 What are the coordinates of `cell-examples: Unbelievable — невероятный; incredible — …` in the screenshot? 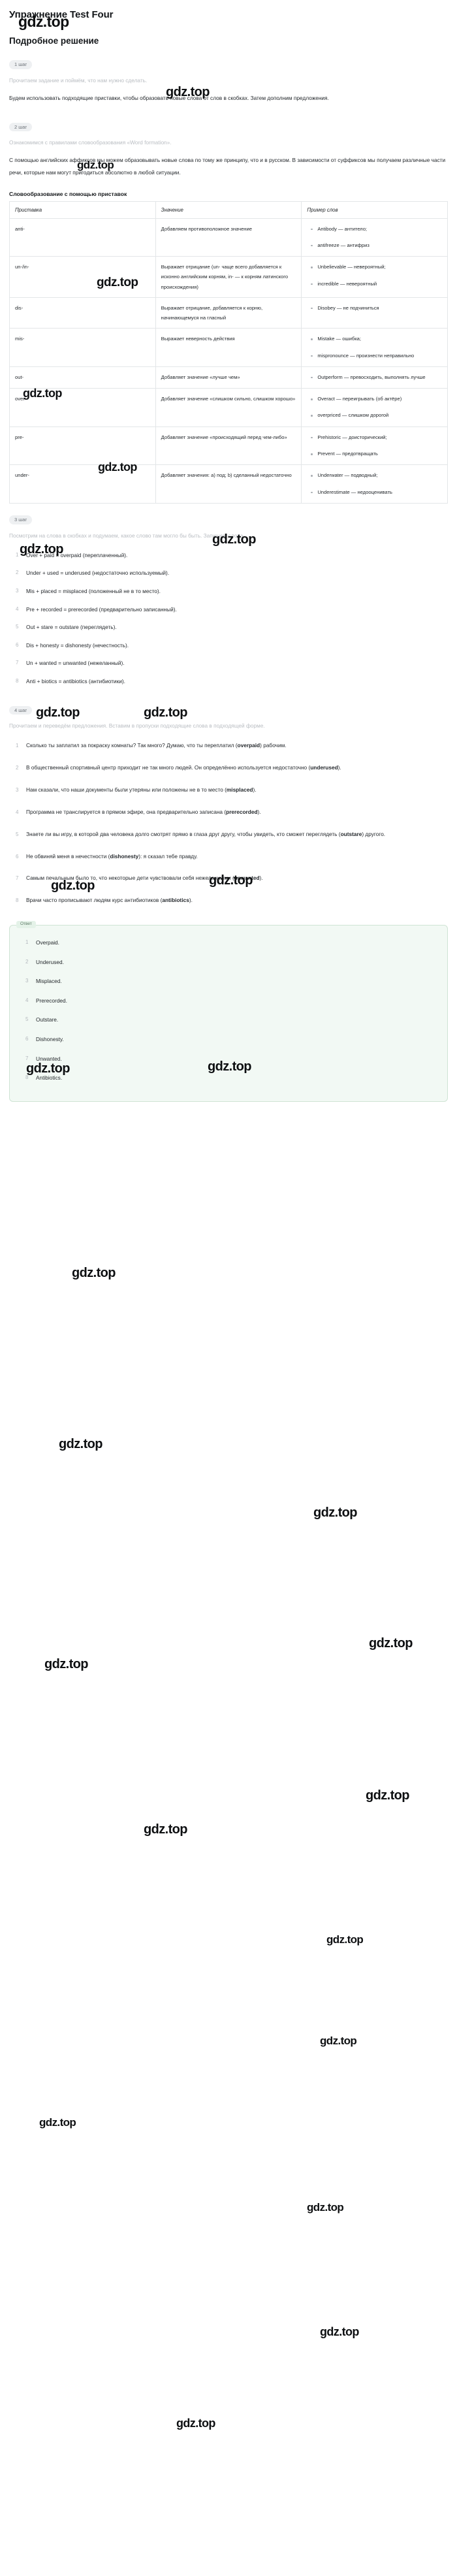 It's located at (374, 277).